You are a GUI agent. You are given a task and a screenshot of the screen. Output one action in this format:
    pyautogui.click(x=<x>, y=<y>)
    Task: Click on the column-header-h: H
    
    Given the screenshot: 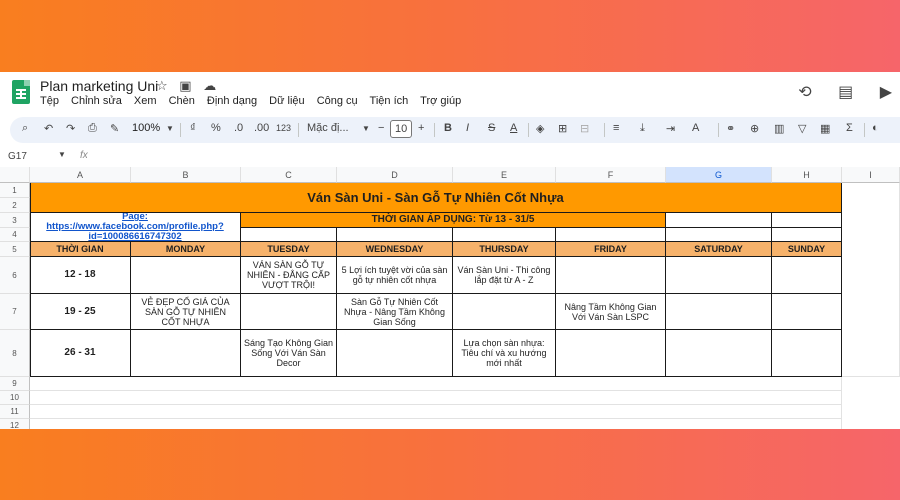 What is the action you would take?
    pyautogui.click(x=807, y=175)
    